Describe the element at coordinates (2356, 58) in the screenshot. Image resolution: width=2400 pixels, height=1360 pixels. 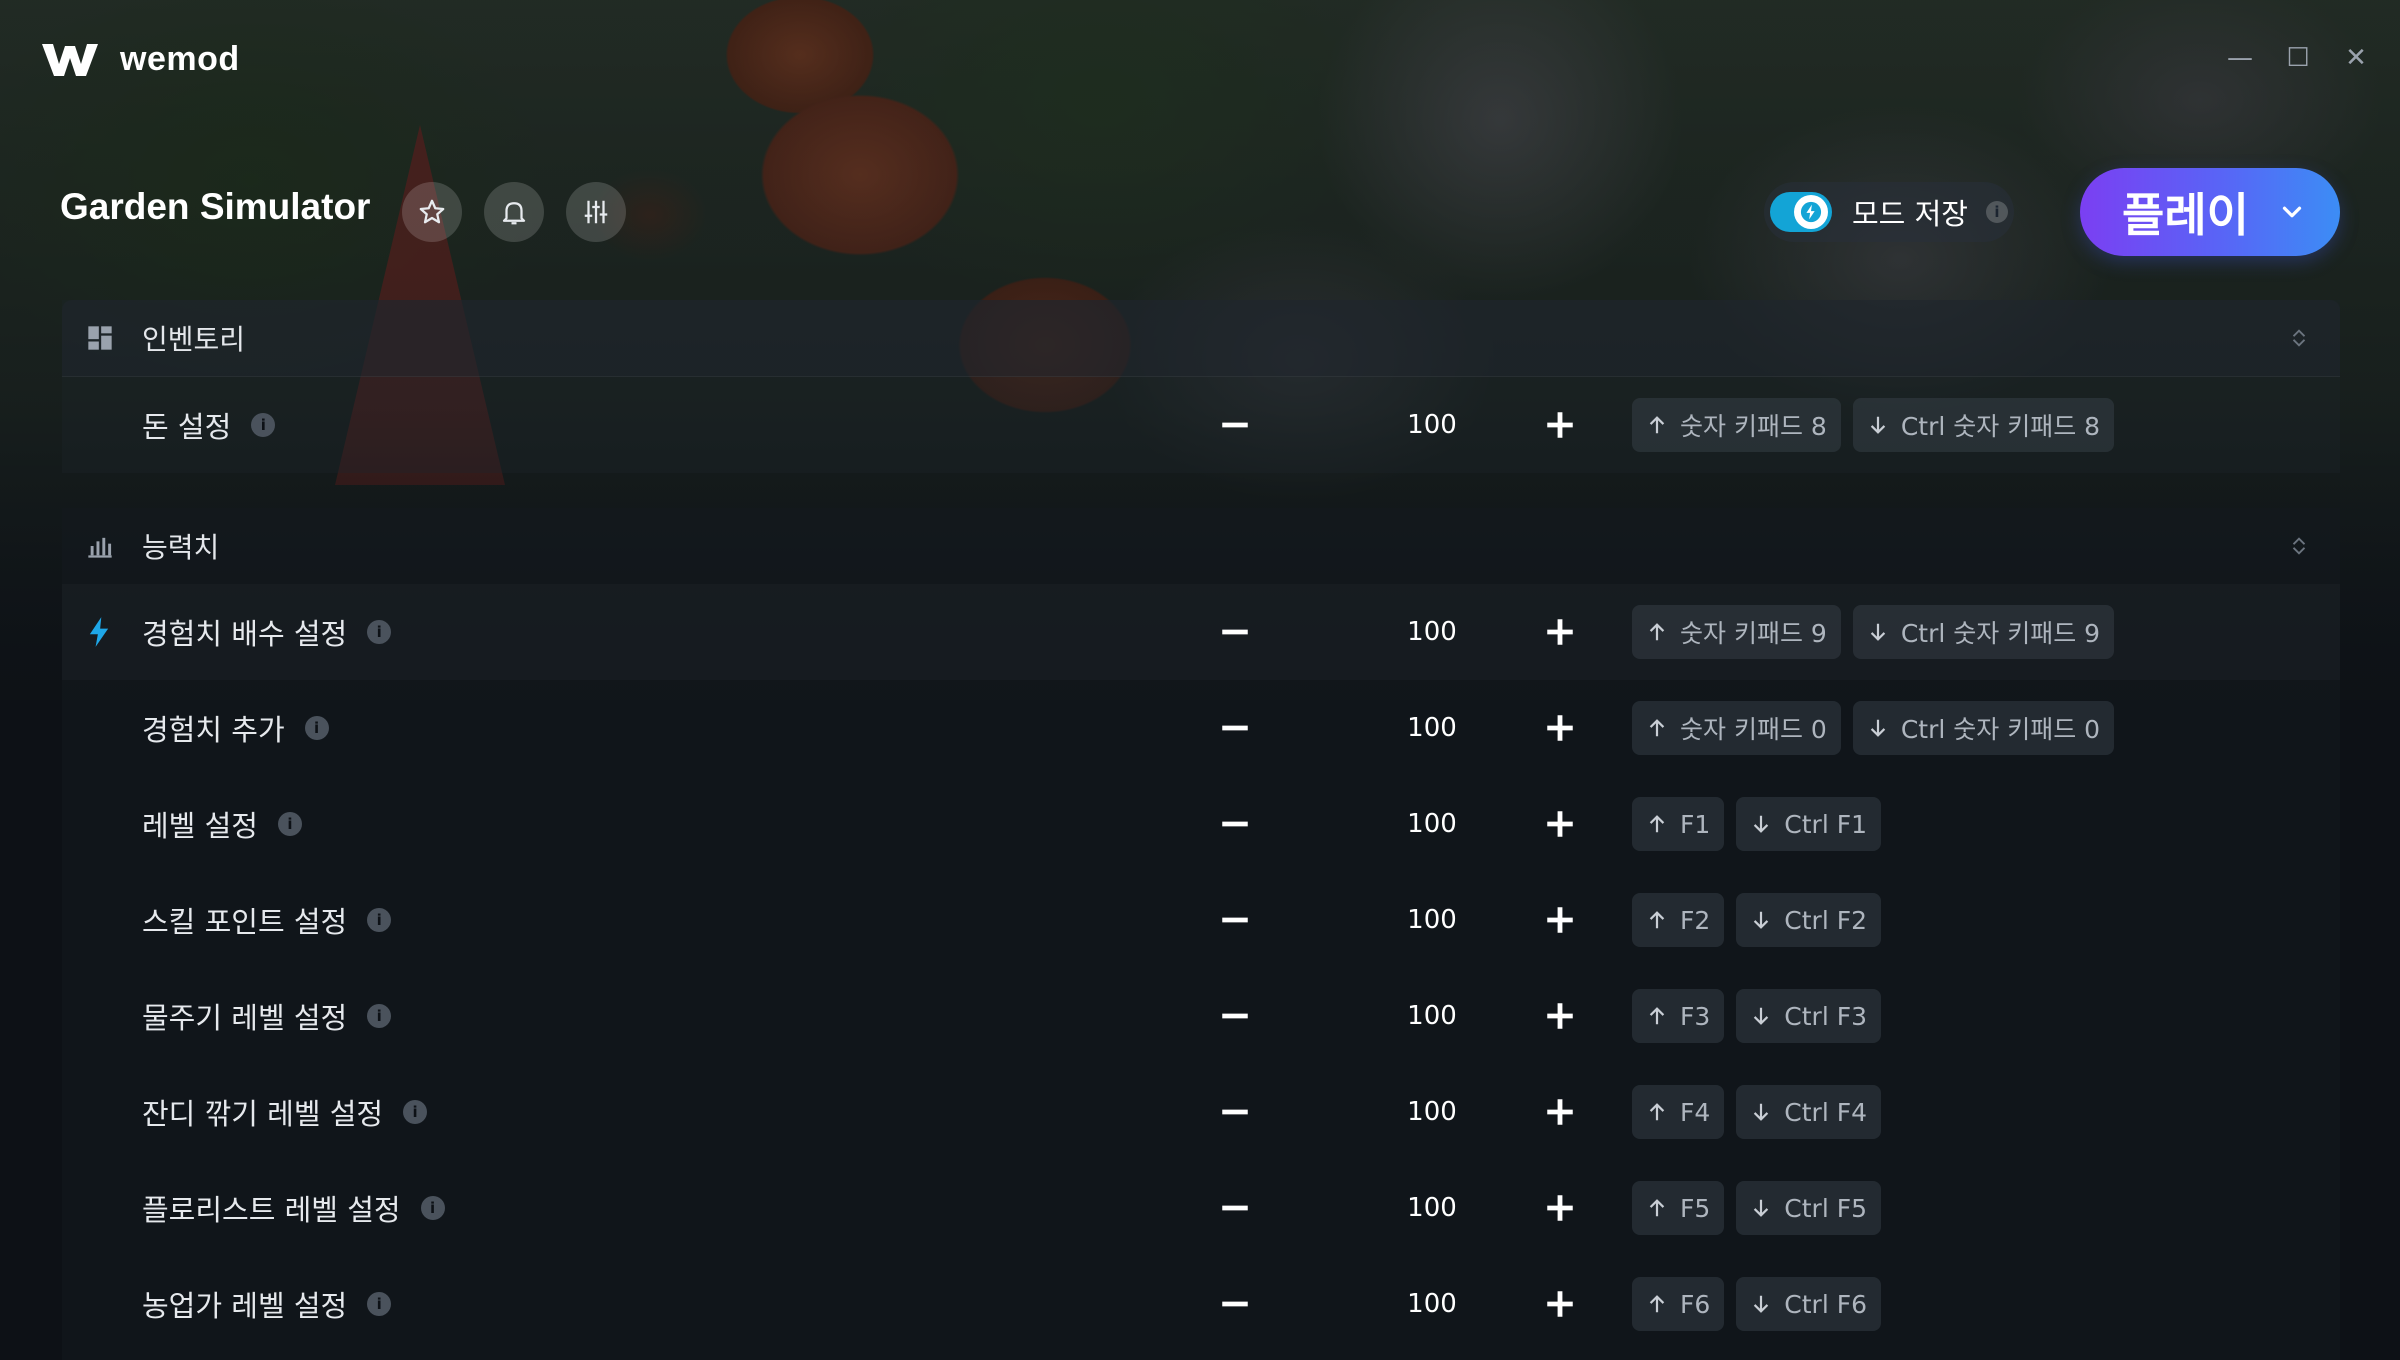
I see `close-button: ✕` at that location.